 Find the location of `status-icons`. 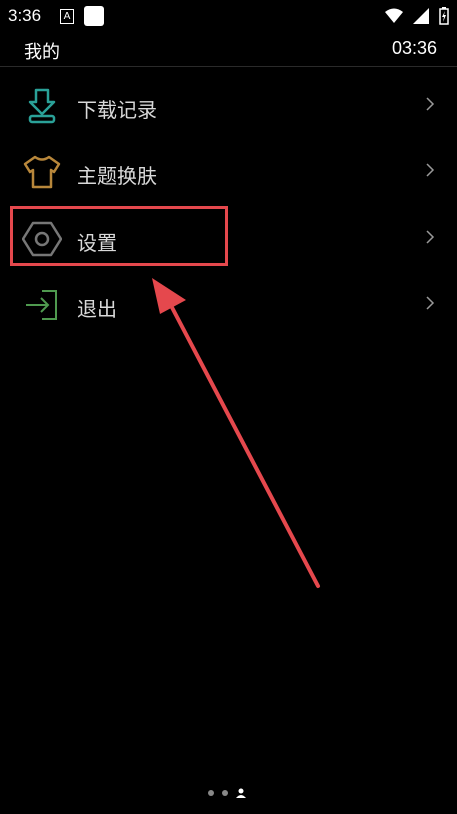

status-icons is located at coordinates (417, 16).